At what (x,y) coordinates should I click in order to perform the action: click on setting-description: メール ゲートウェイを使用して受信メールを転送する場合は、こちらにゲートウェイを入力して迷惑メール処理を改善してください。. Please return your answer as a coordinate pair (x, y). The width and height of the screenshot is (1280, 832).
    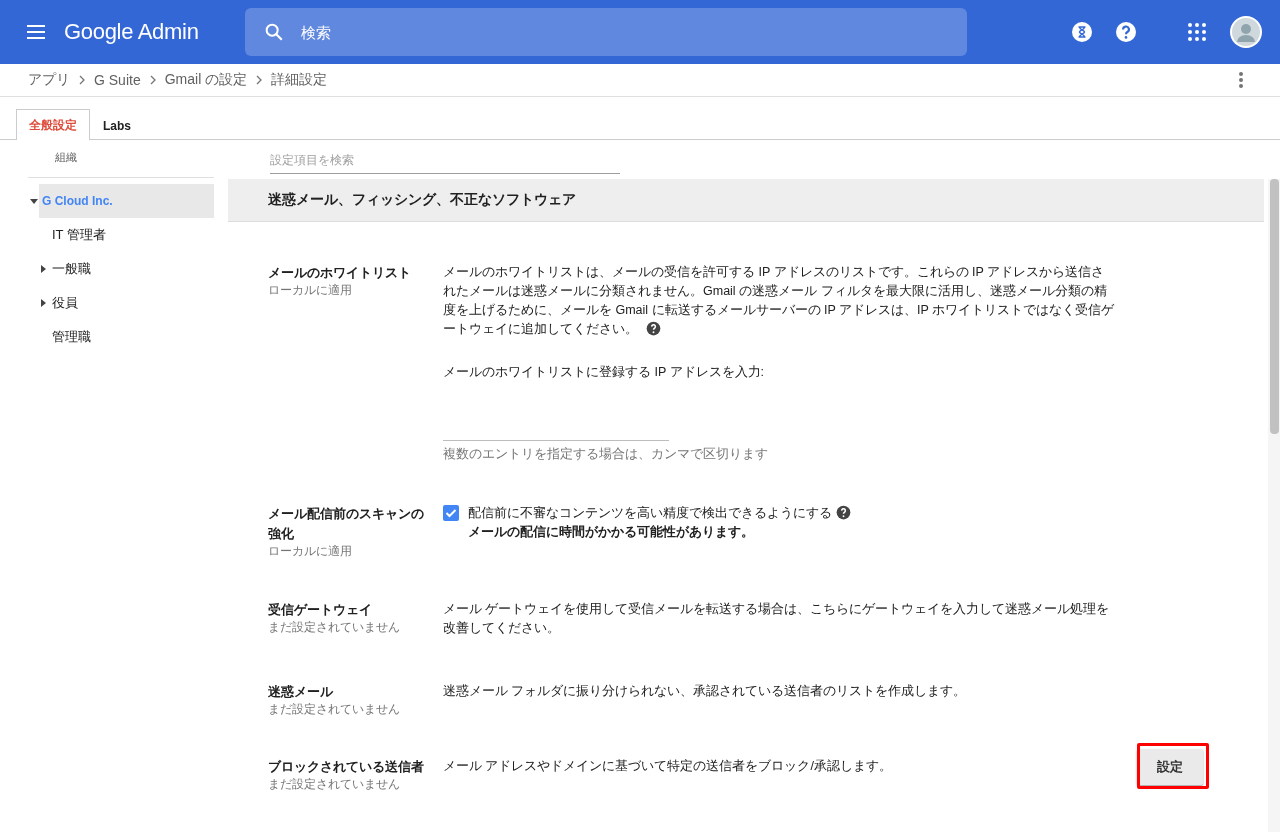
    Looking at the image, I should click on (777, 619).